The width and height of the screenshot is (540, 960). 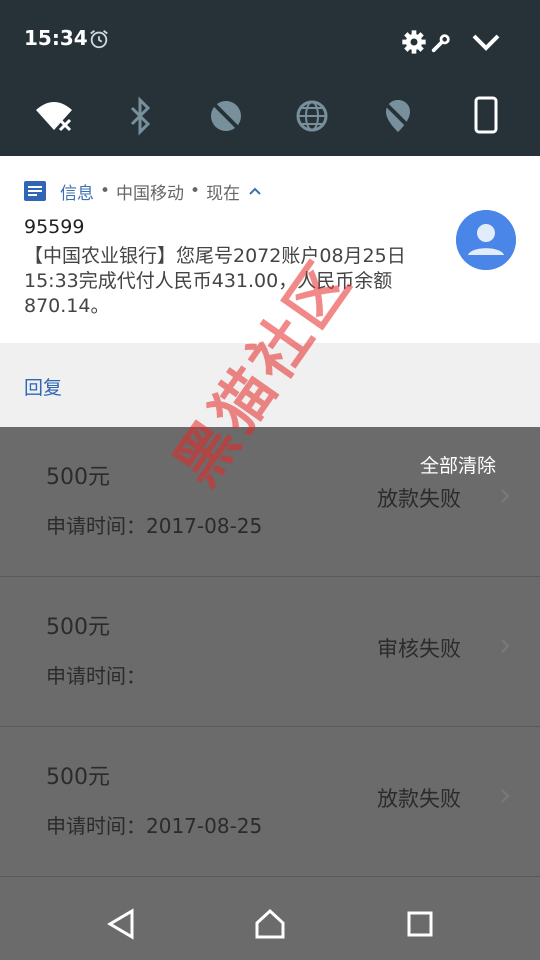 I want to click on alarm-icon, so click(x=99, y=39).